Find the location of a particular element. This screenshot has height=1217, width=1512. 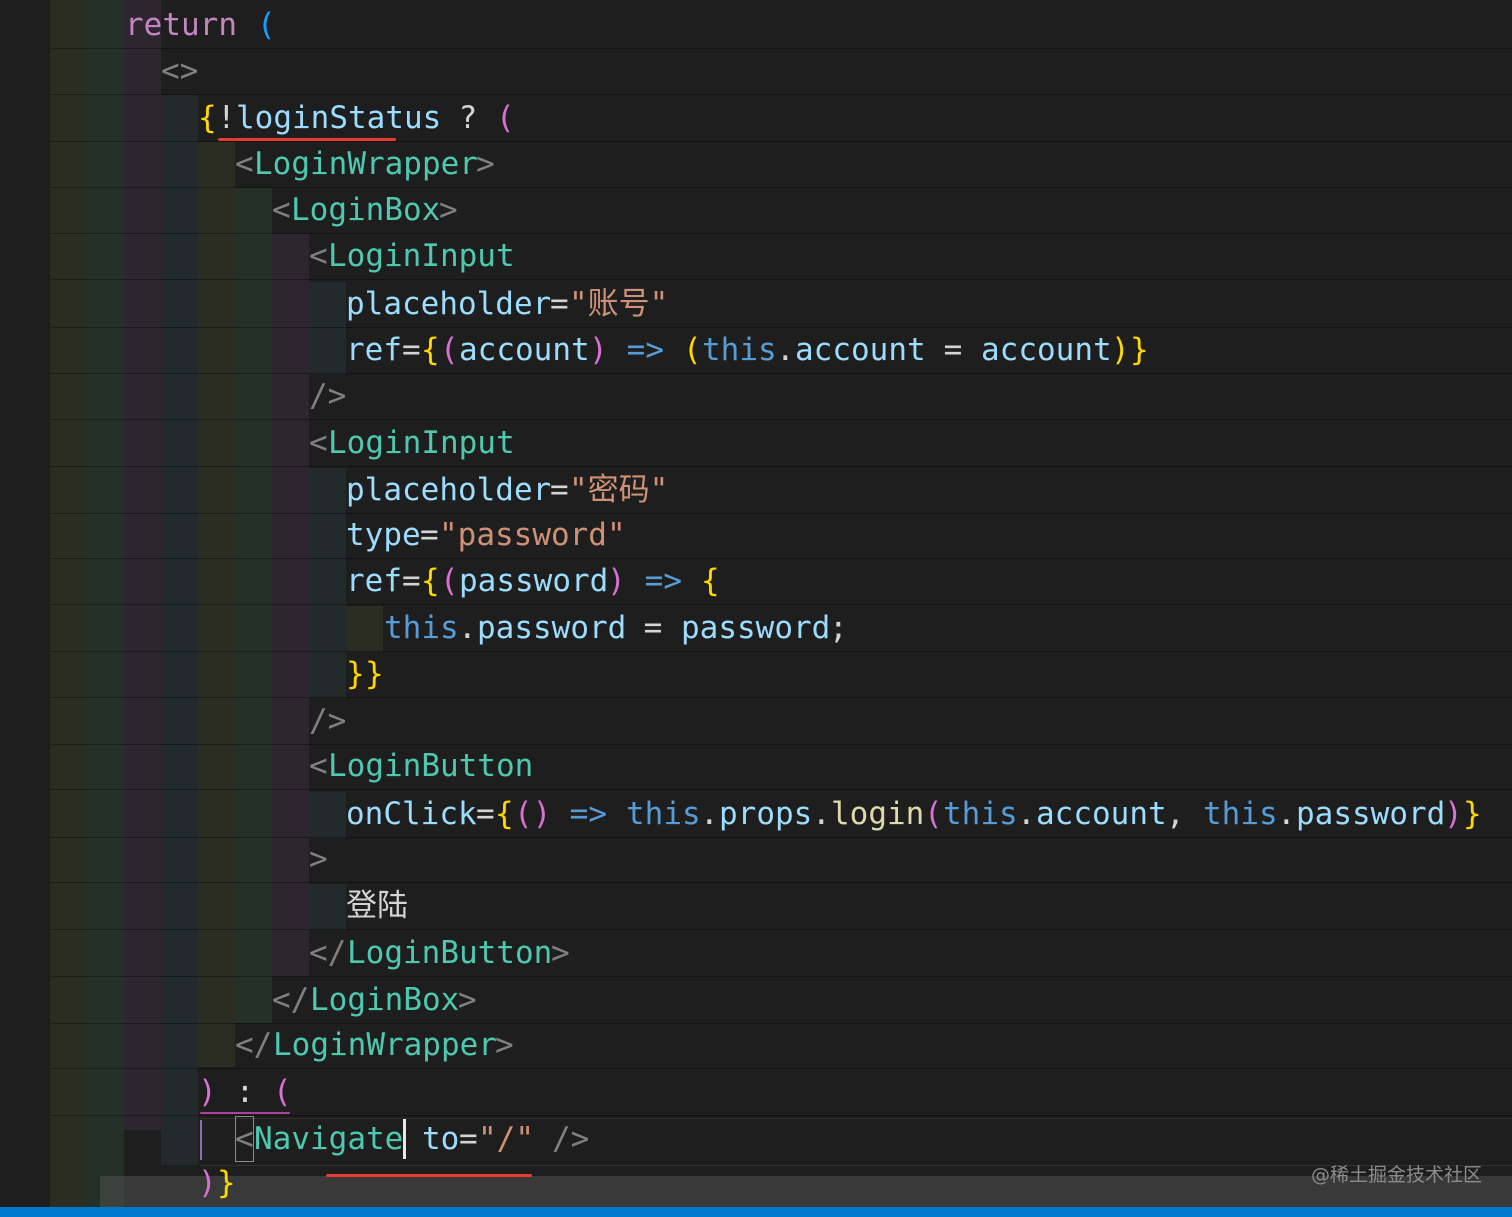

code-line-25: < Navigate to = "/" /> is located at coordinates (781, 1139).